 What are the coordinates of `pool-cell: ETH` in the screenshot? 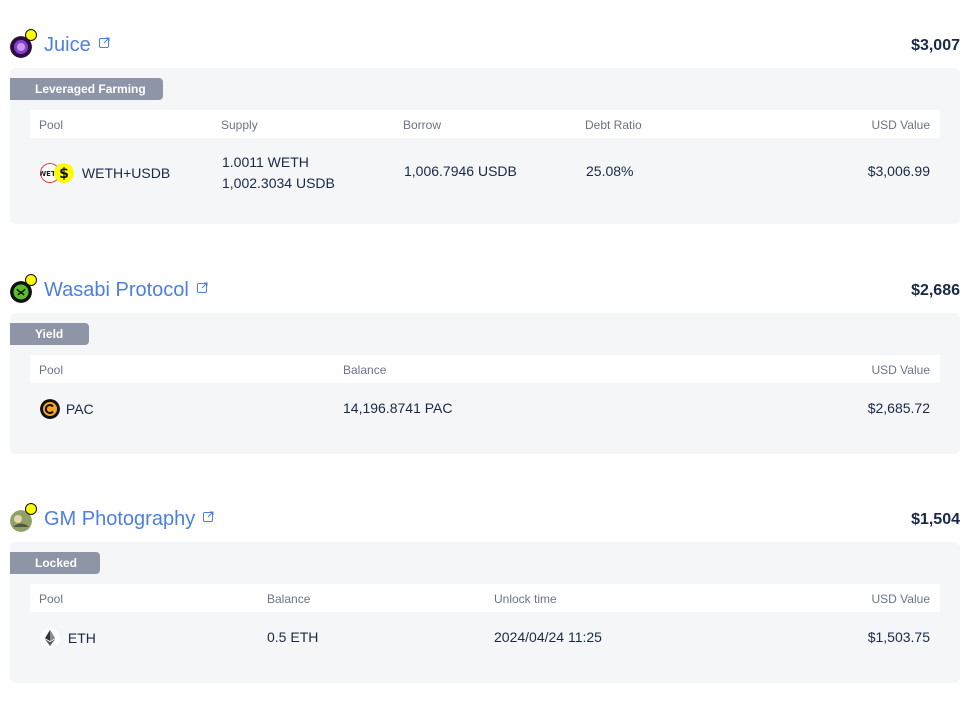 It's located at (68, 638).